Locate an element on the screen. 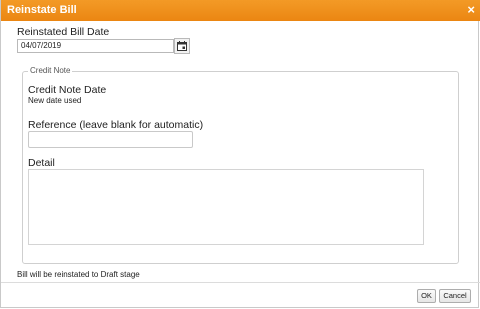  cancel-button: Cancel is located at coordinates (455, 296).